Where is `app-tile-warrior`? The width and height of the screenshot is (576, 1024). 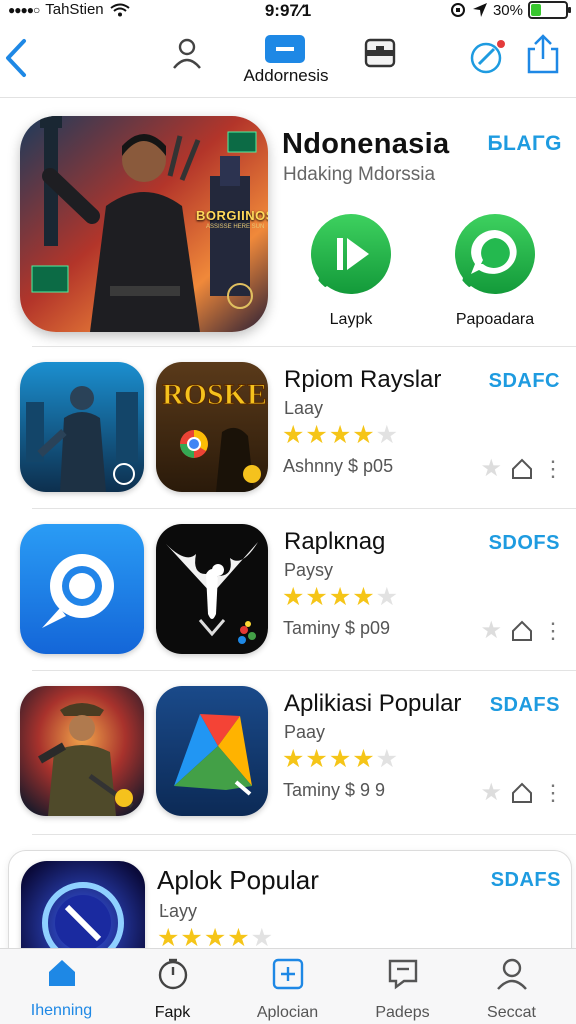
app-tile-warrior is located at coordinates (82, 751).